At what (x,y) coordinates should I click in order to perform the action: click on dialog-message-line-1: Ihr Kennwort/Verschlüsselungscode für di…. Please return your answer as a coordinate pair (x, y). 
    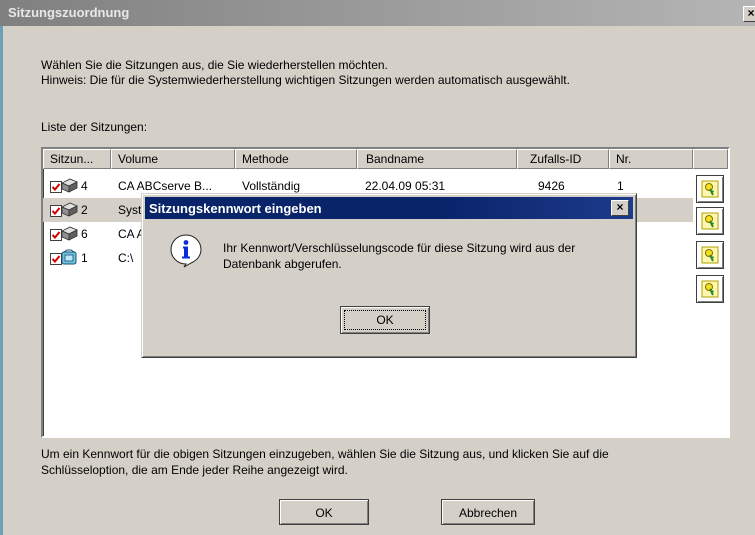
    Looking at the image, I should click on (399, 248).